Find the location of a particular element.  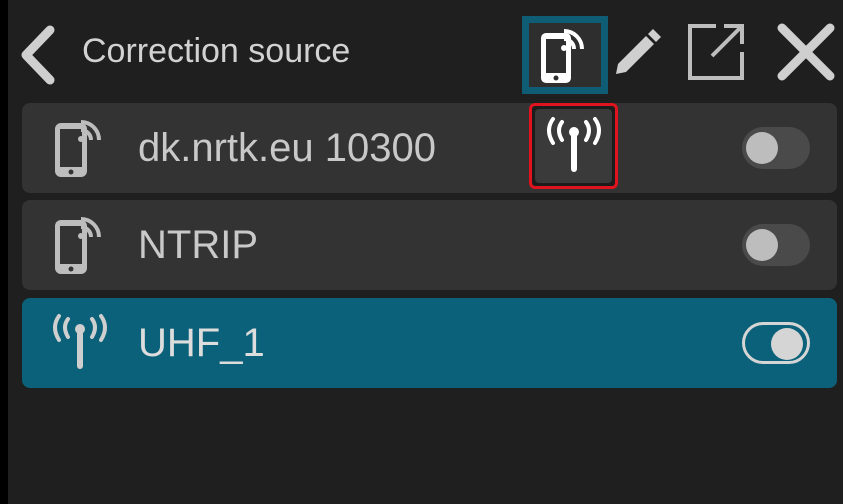

close-button is located at coordinates (806, 52).